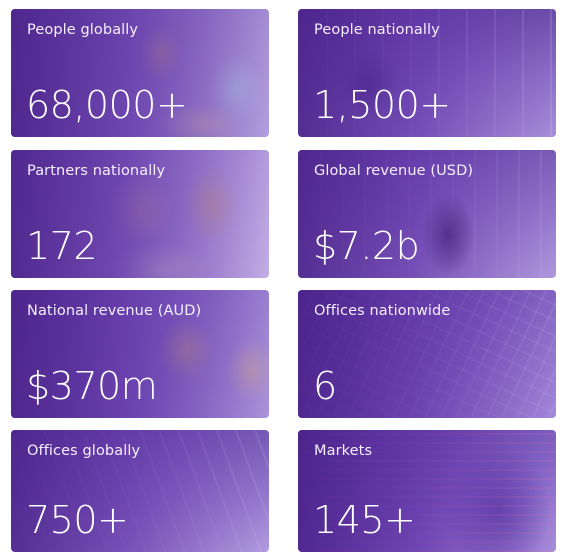  I want to click on stat-card-partners-nationally: Partners nationally 172, so click(140, 214).